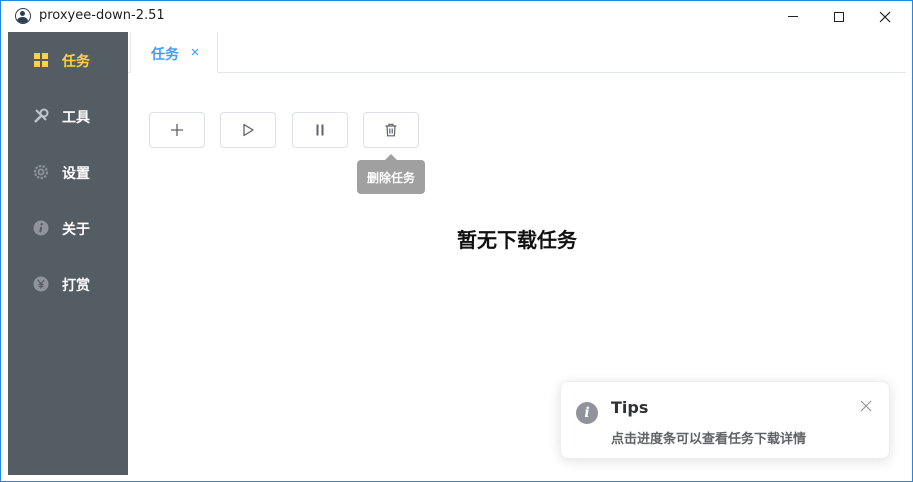 This screenshot has width=913, height=482. I want to click on minimize-button, so click(793, 16).